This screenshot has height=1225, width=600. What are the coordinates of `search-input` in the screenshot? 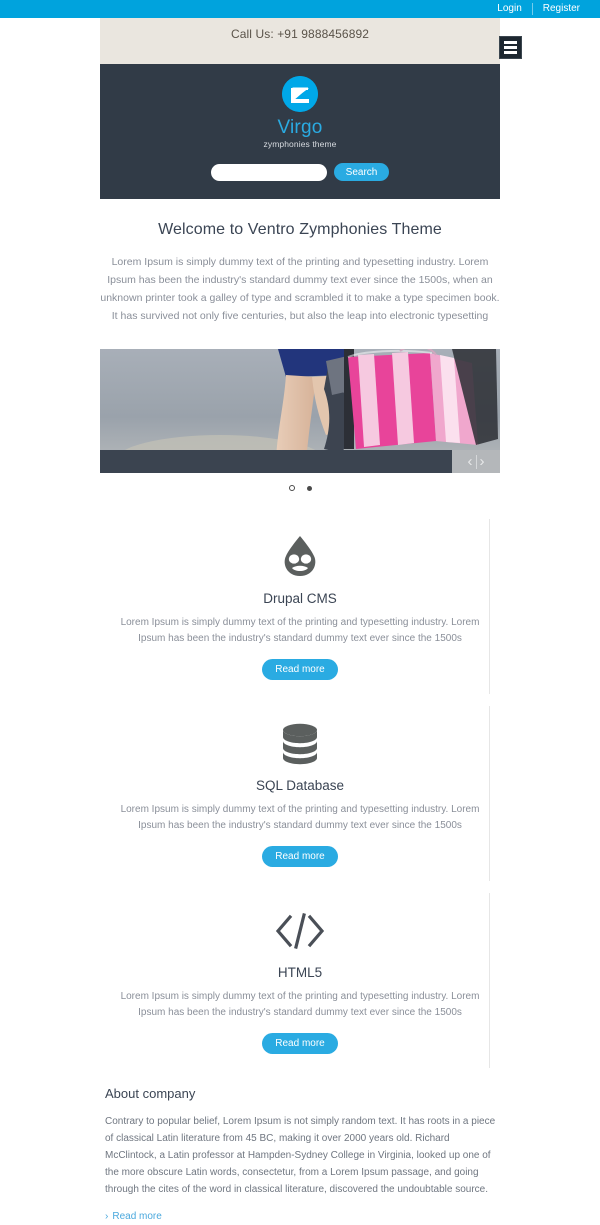 It's located at (268, 172).